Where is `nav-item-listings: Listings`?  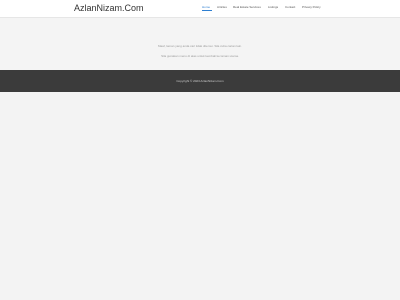 nav-item-listings: Listings is located at coordinates (273, 7).